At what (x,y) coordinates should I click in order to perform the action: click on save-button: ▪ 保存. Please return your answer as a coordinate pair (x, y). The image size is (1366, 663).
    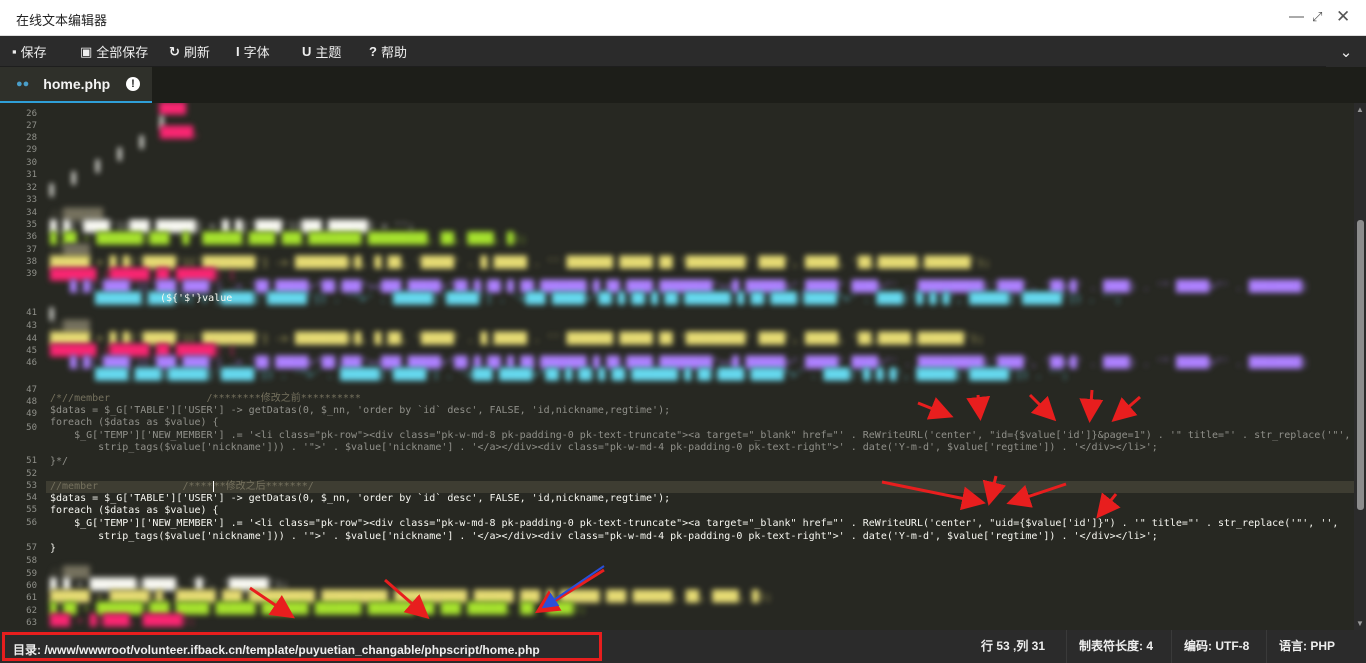
    Looking at the image, I should click on (29, 51).